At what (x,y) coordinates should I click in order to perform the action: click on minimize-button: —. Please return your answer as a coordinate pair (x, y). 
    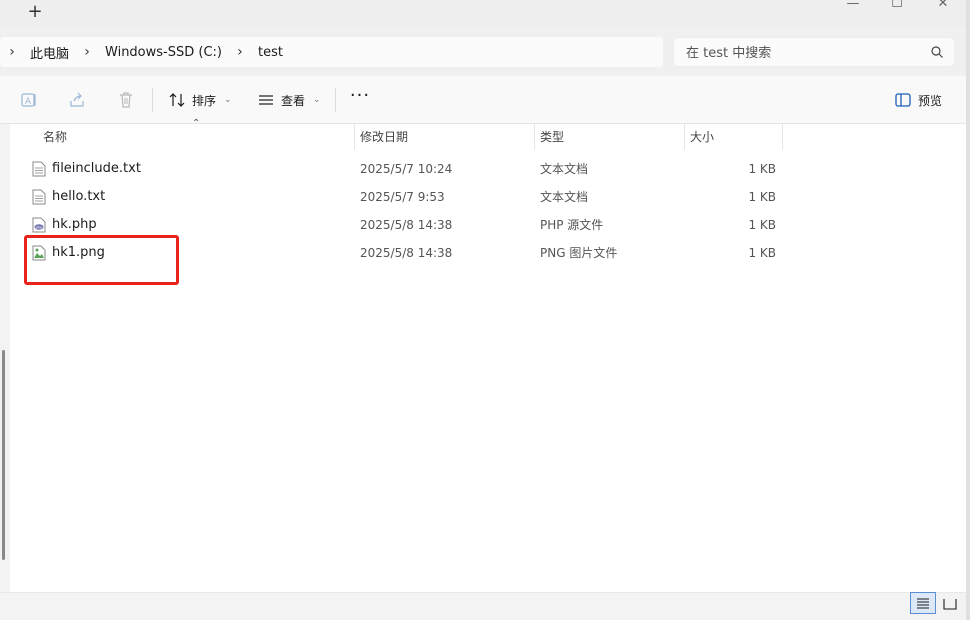
    Looking at the image, I should click on (853, 7).